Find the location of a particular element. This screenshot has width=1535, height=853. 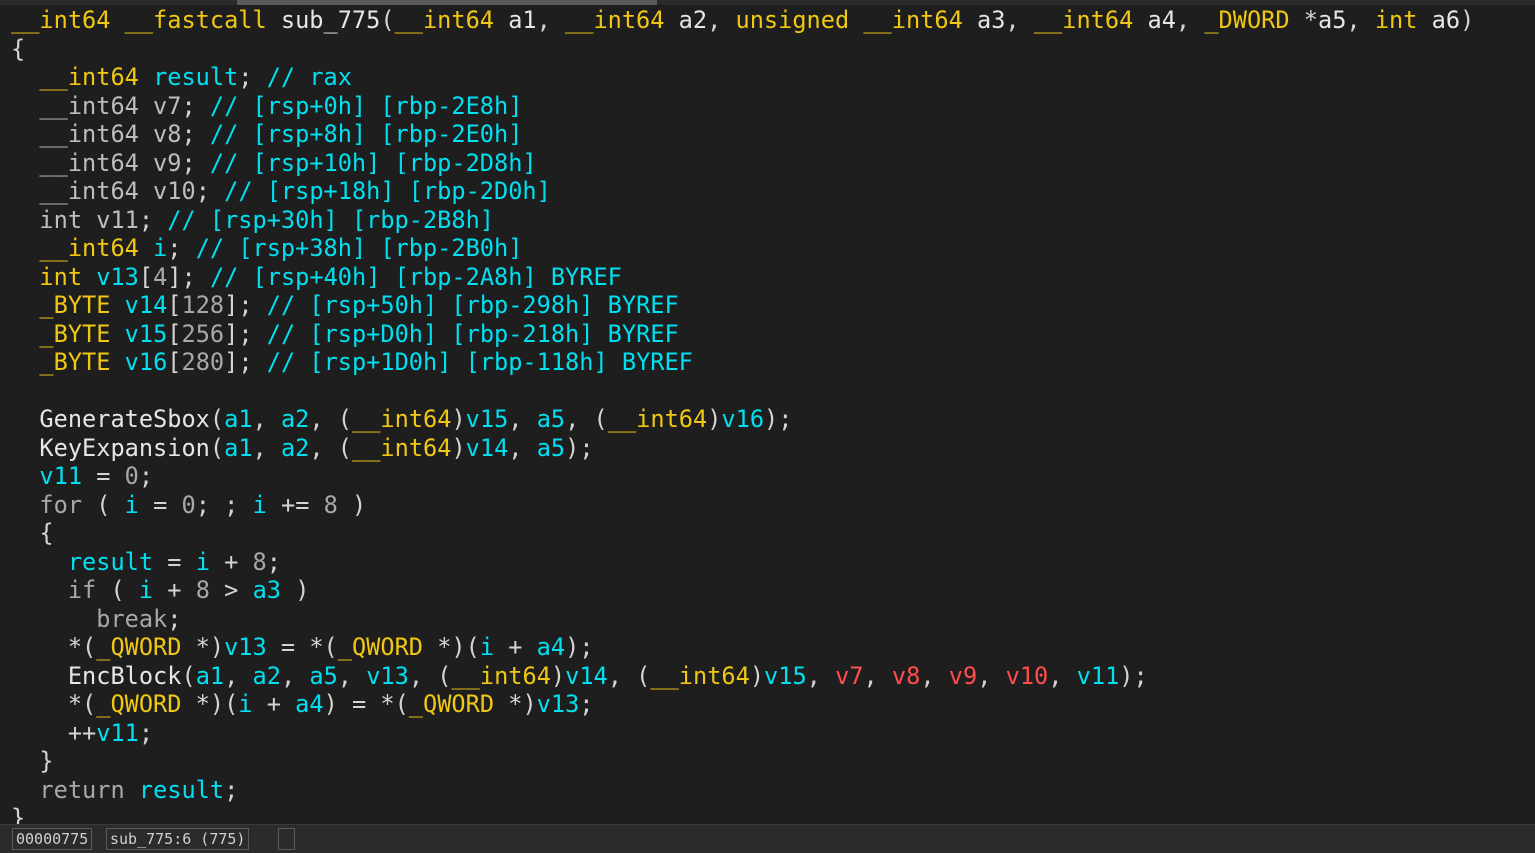

code-line is located at coordinates (742, 391).